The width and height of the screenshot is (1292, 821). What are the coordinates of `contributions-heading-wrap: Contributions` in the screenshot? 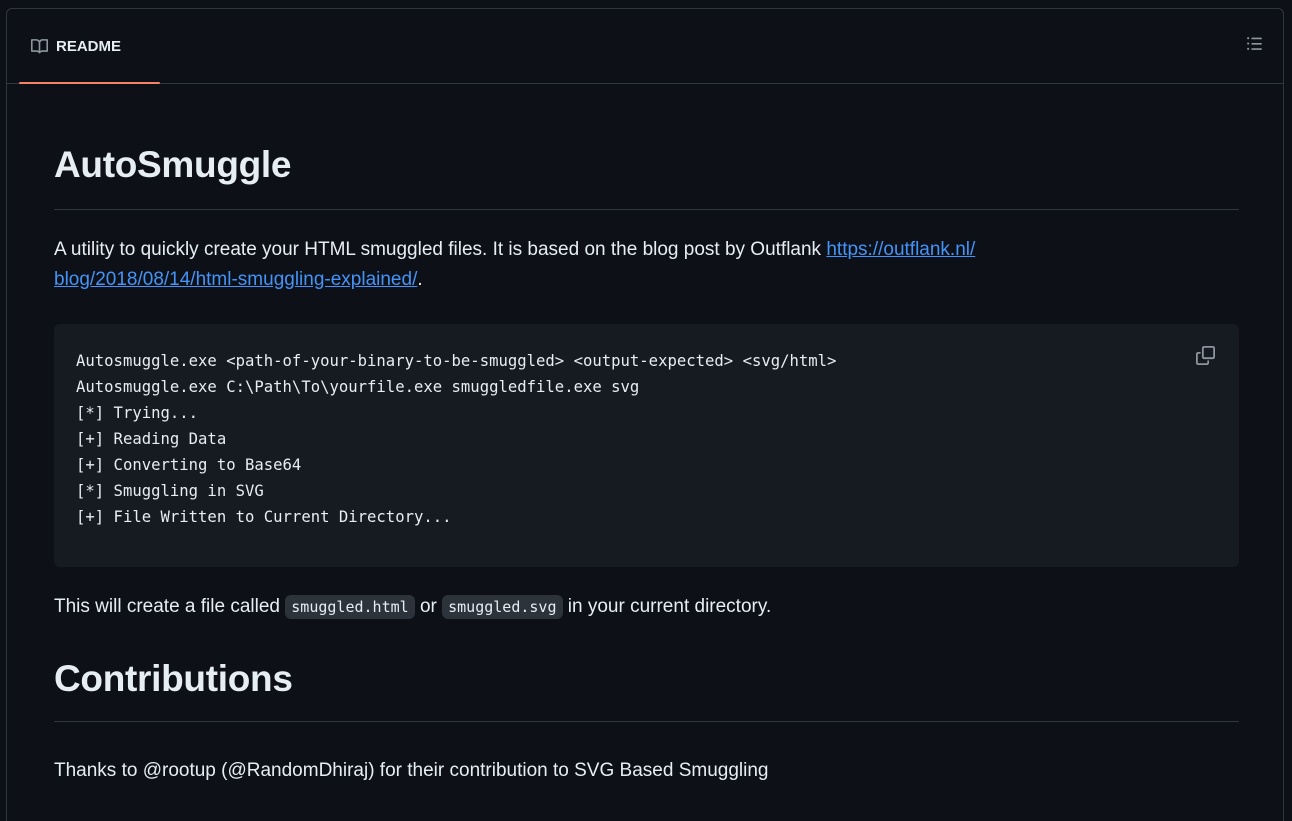 It's located at (646, 686).